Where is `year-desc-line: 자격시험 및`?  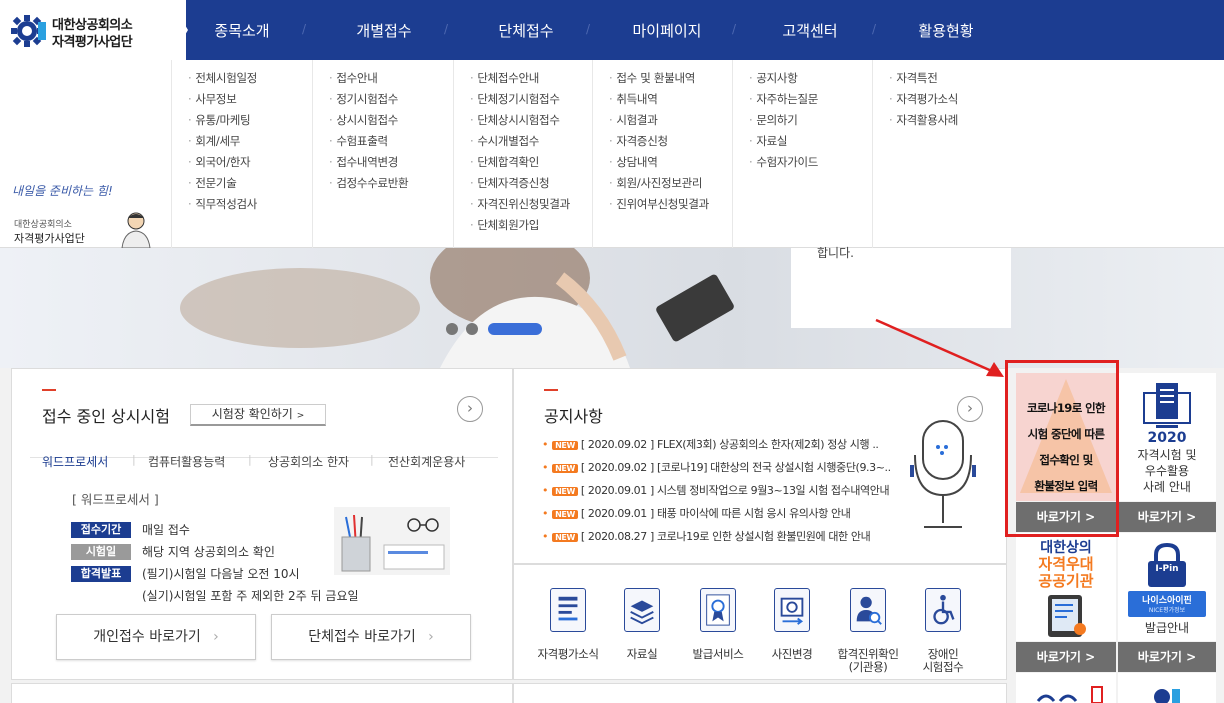 year-desc-line: 자격시험 및 is located at coordinates (1167, 455).